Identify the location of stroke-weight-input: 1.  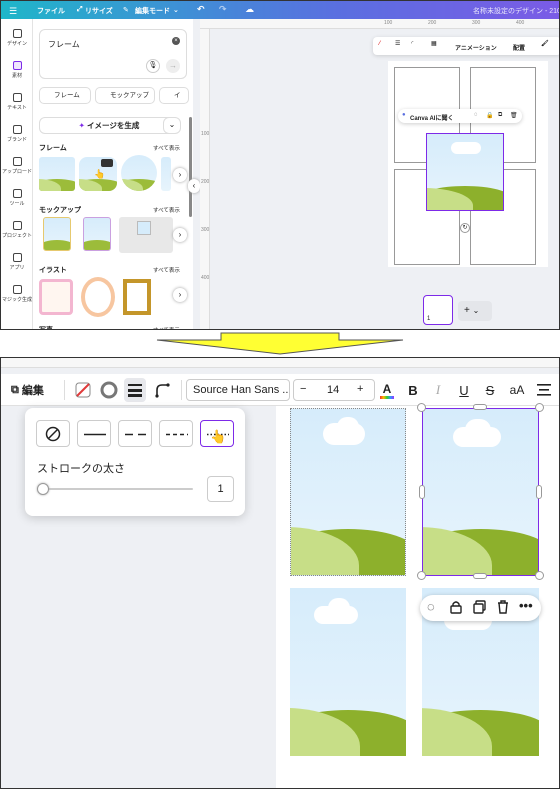
(220, 489).